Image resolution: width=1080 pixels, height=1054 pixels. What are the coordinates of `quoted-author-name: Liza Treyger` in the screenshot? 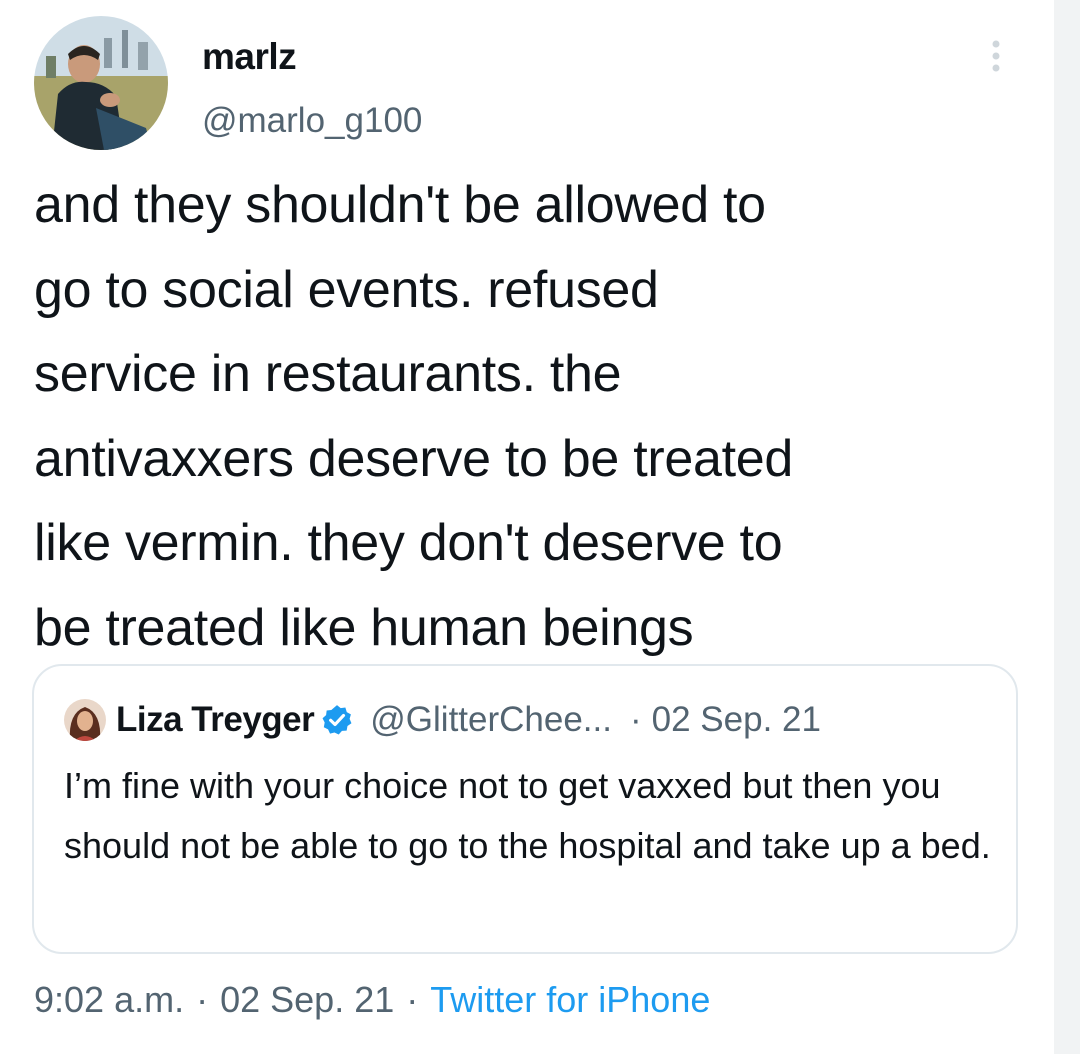 It's located at (215, 719).